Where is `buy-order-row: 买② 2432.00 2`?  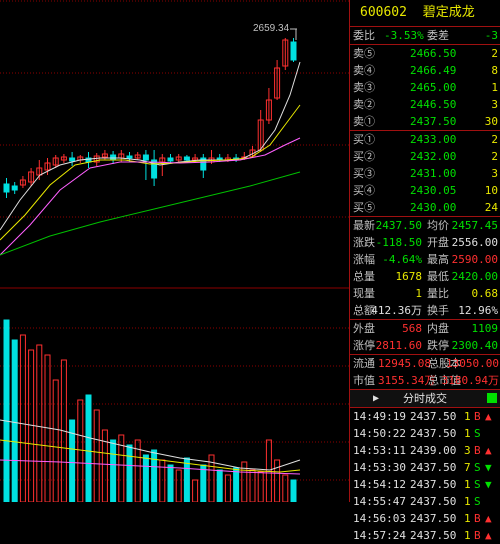
buy-order-row: 买② 2432.00 2 is located at coordinates (425, 156).